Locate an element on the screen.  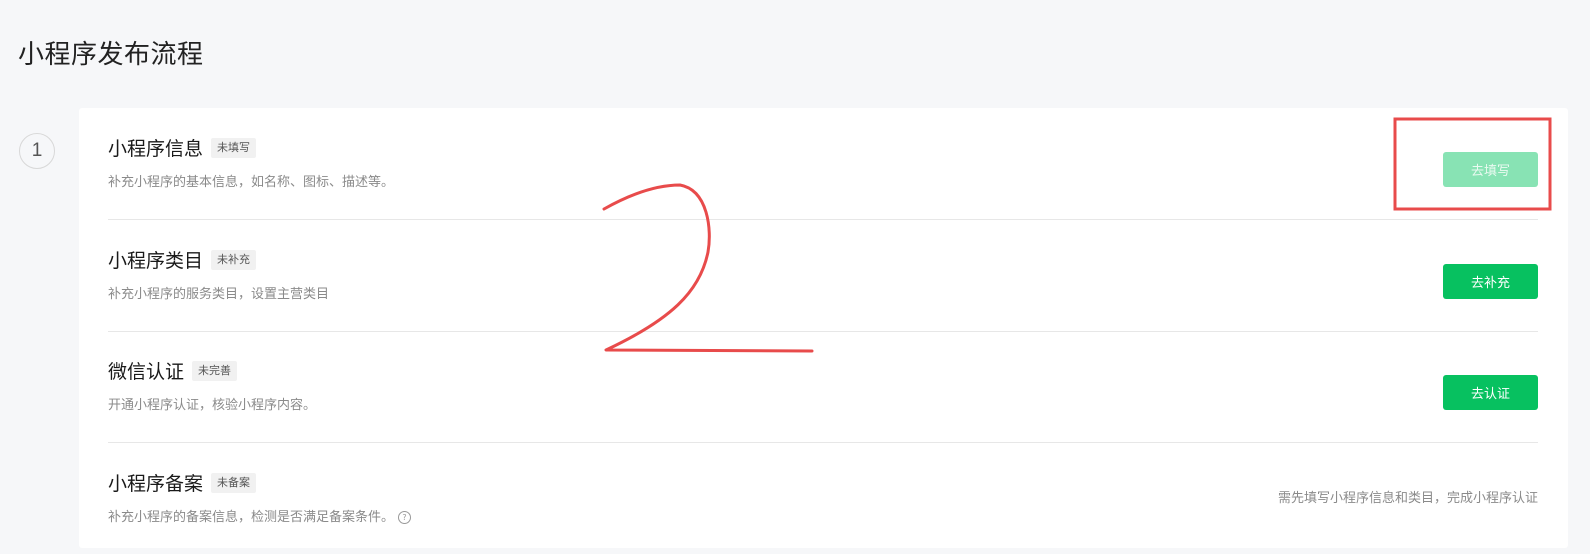
row-description: 补充小程序的基本信息，如名称、图标、描述等。 is located at coordinates (251, 182).